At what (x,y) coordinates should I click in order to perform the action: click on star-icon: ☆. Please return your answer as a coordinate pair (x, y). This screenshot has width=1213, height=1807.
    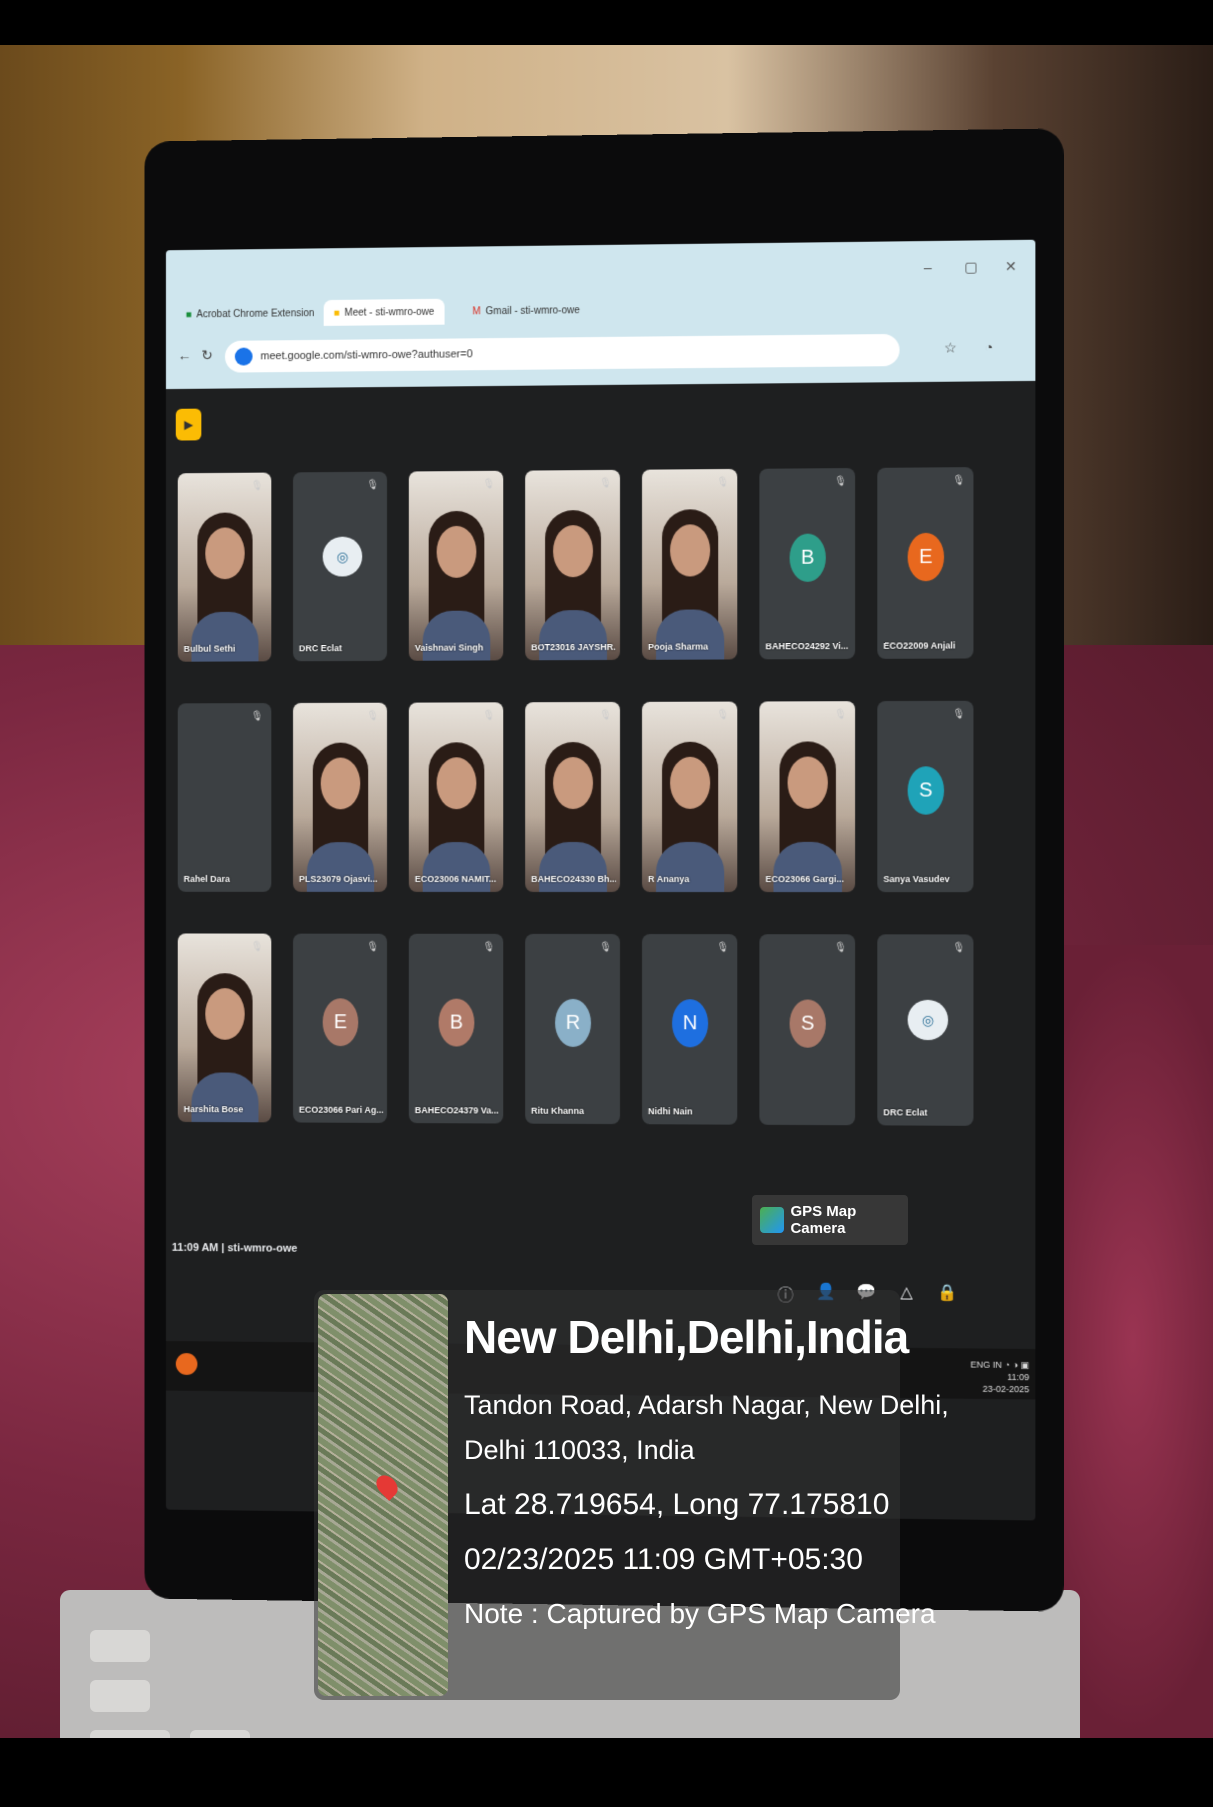
    Looking at the image, I should click on (950, 347).